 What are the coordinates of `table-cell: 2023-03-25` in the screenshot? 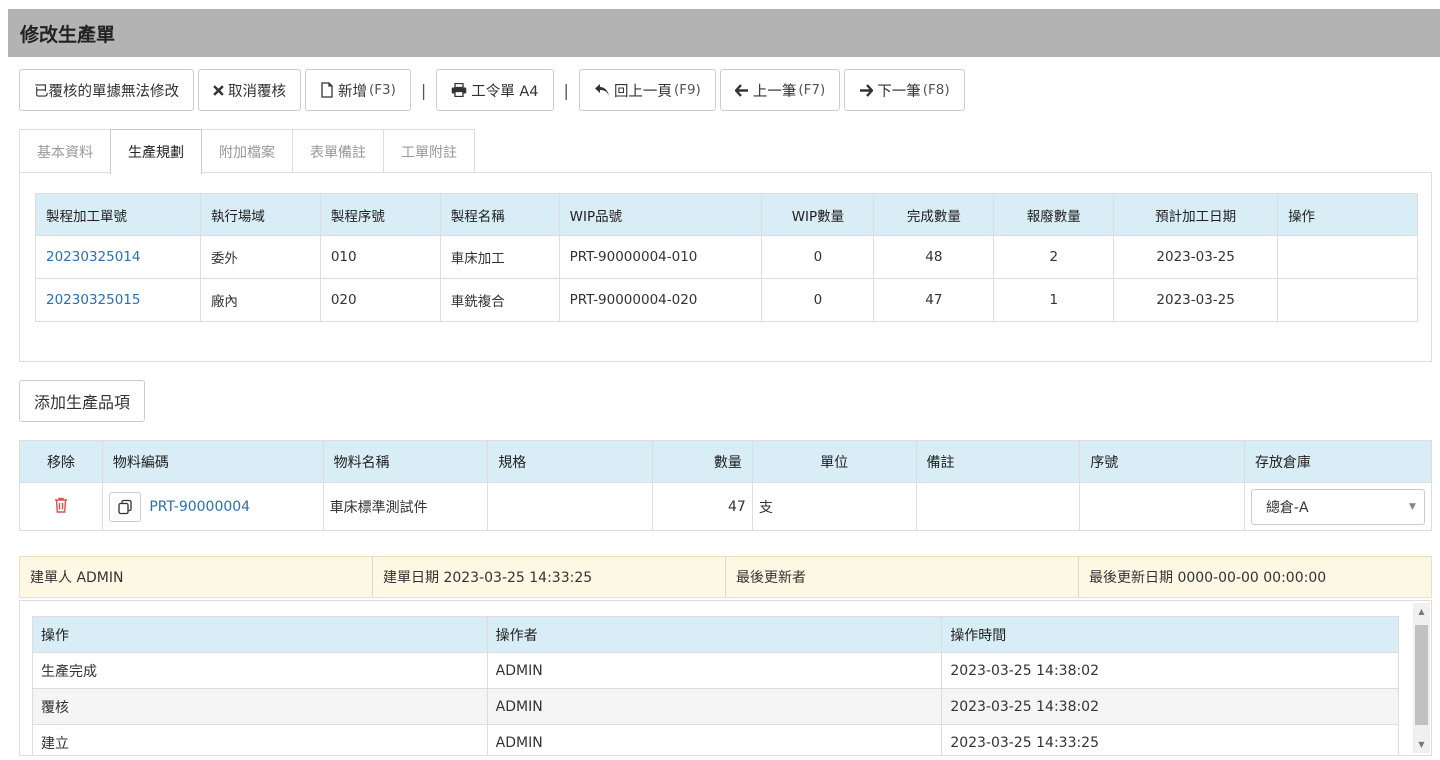 It's located at (1196, 300).